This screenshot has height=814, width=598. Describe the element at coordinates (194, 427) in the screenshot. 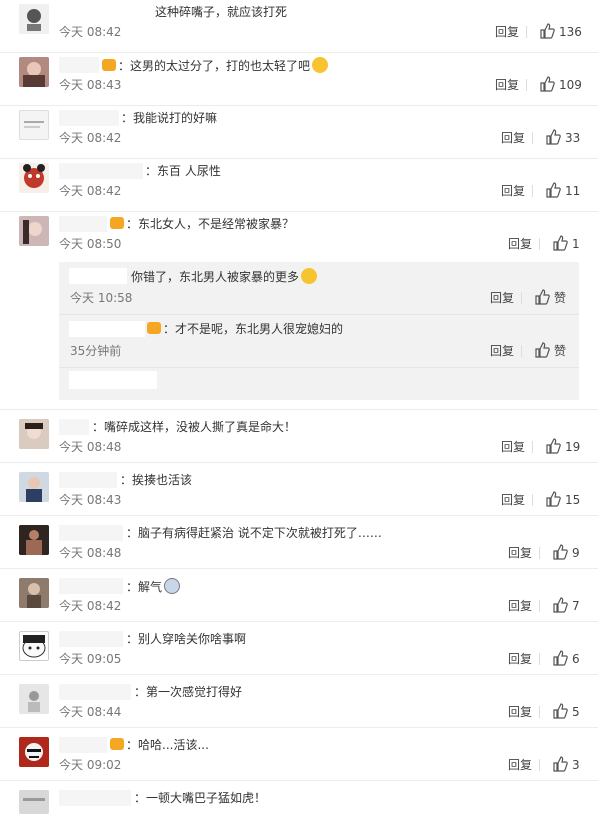

I see `comment-text: ：嘴碎成这样，没被人撕了真是命大！` at that location.